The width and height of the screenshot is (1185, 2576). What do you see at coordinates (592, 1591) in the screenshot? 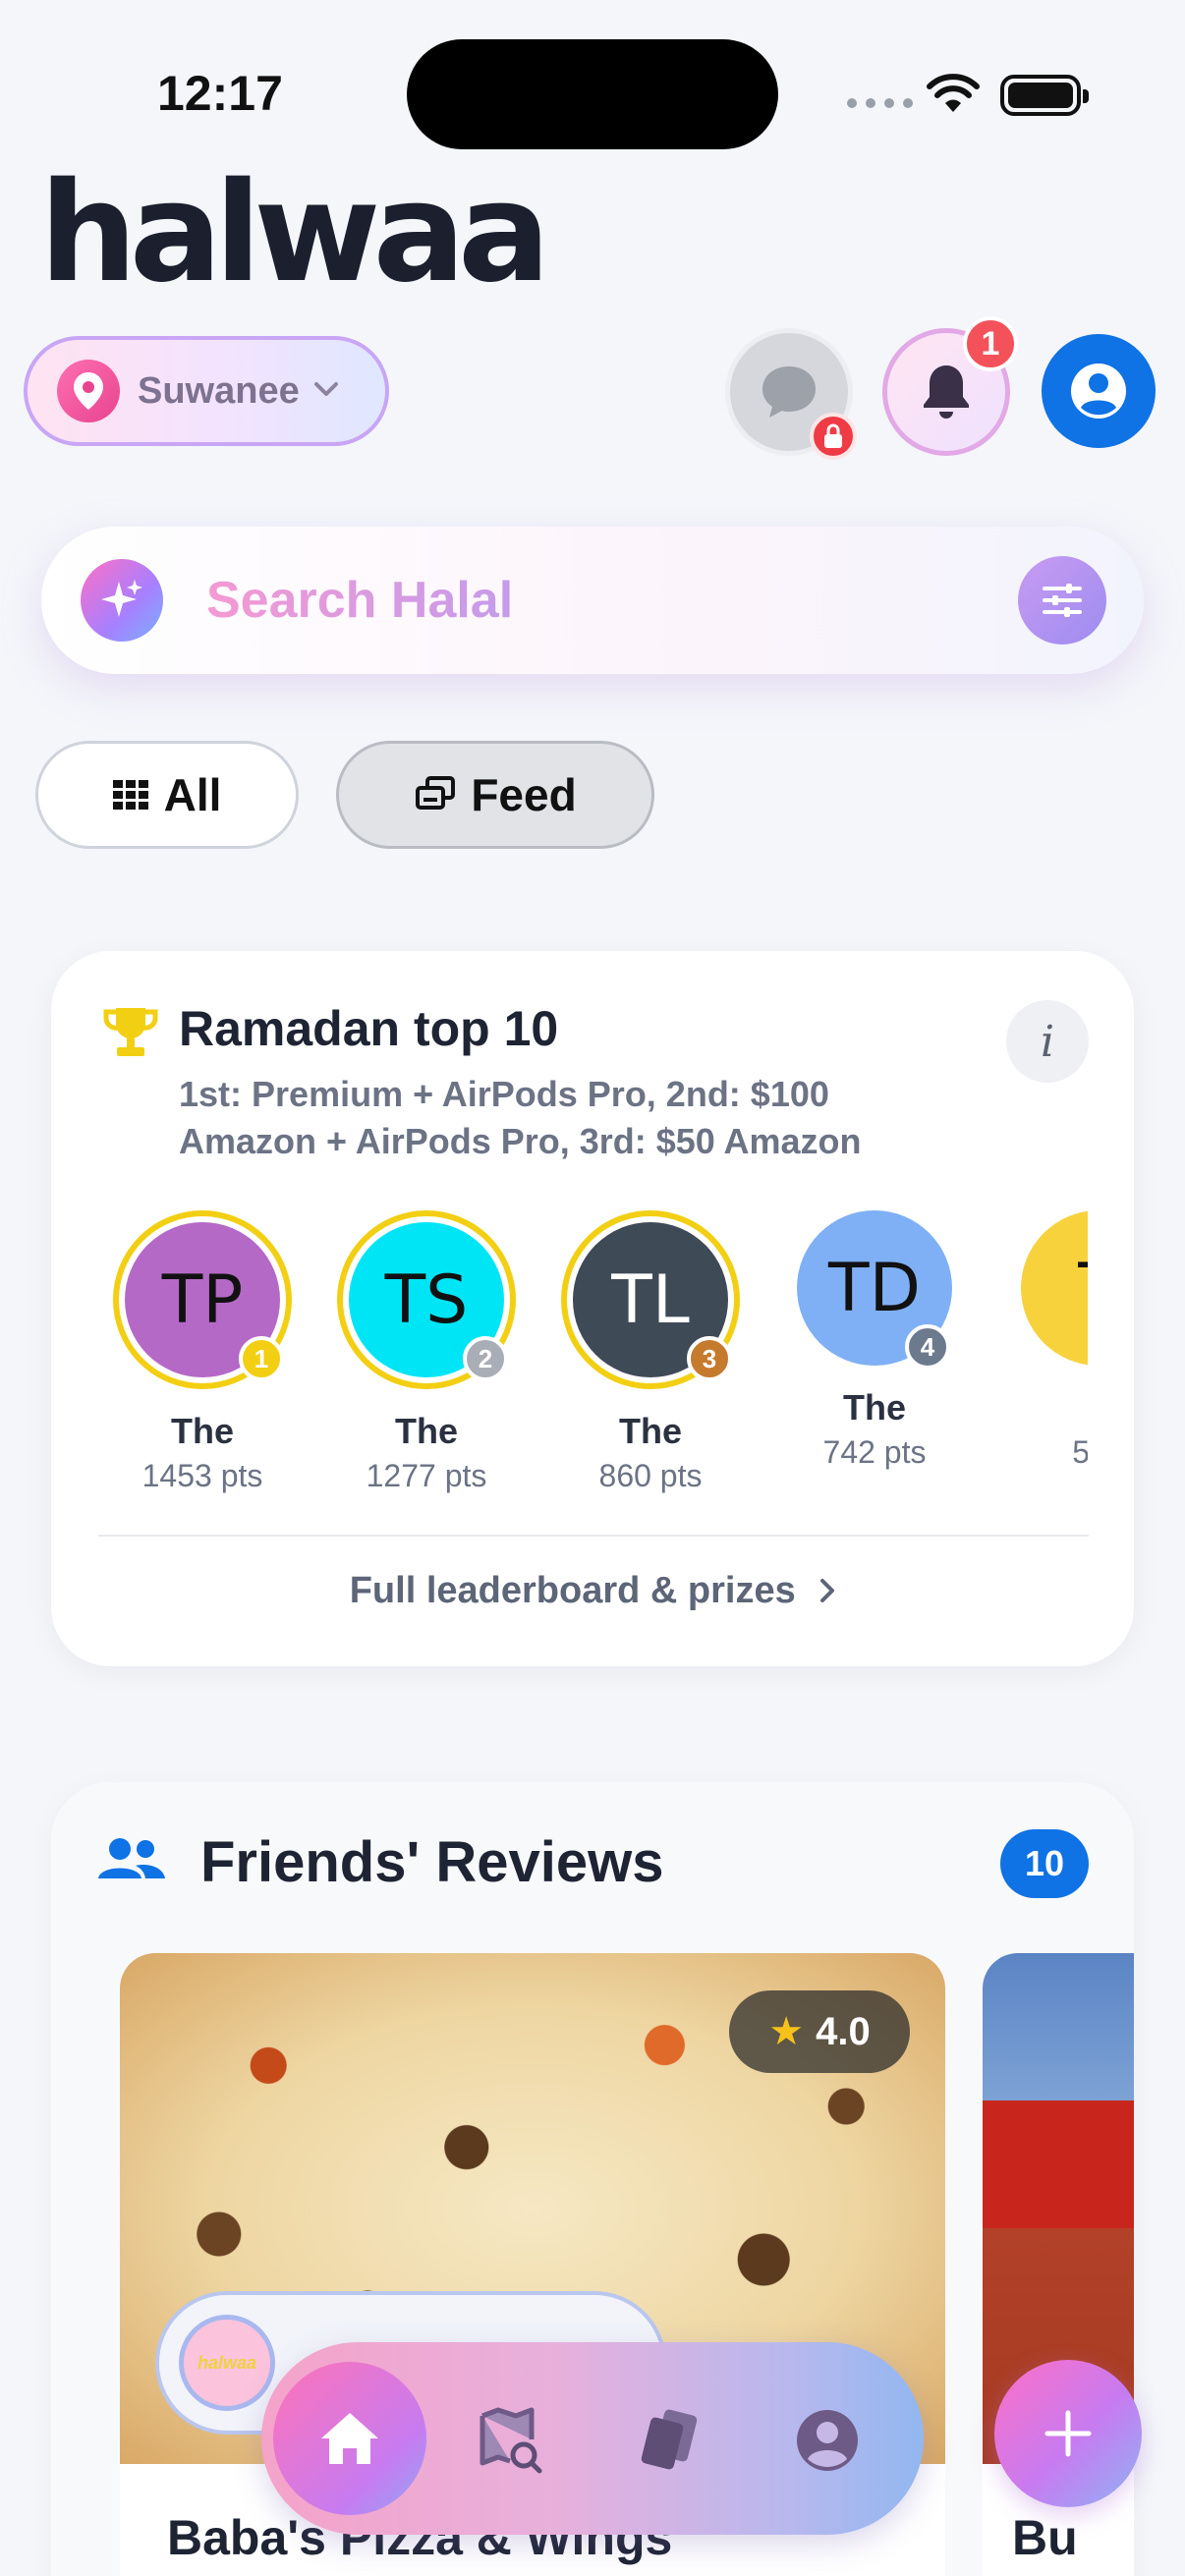
I see `full-leaderboard-link: Full leaderboard & prizes` at bounding box center [592, 1591].